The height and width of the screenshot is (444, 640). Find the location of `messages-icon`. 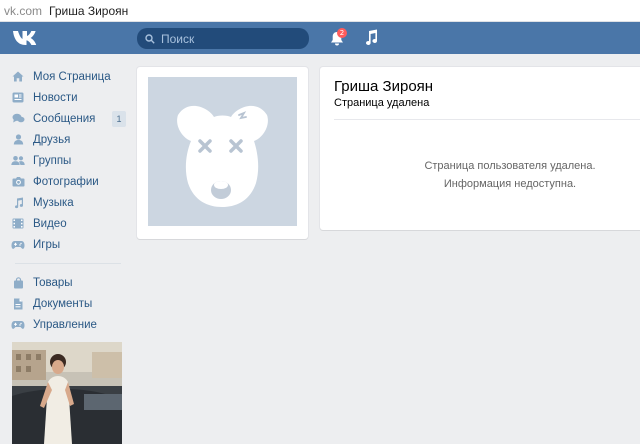

messages-icon is located at coordinates (18, 119).